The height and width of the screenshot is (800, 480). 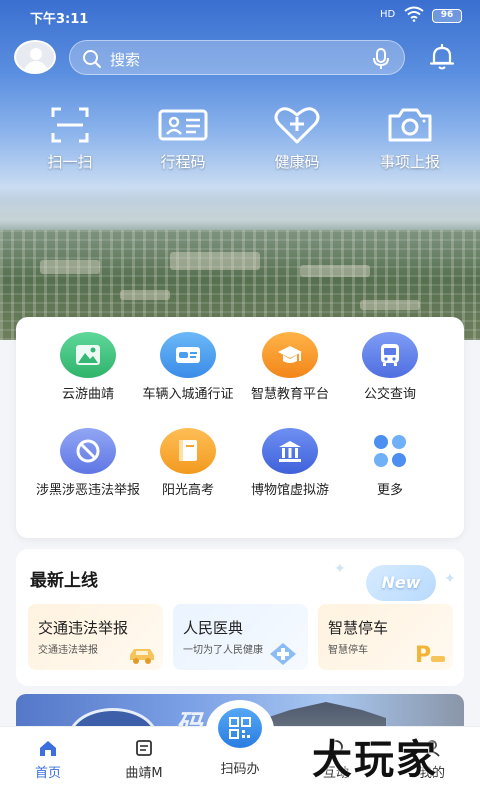 What do you see at coordinates (68, 650) in the screenshot?
I see `latest-item-subtitle: 交通违法举报` at bounding box center [68, 650].